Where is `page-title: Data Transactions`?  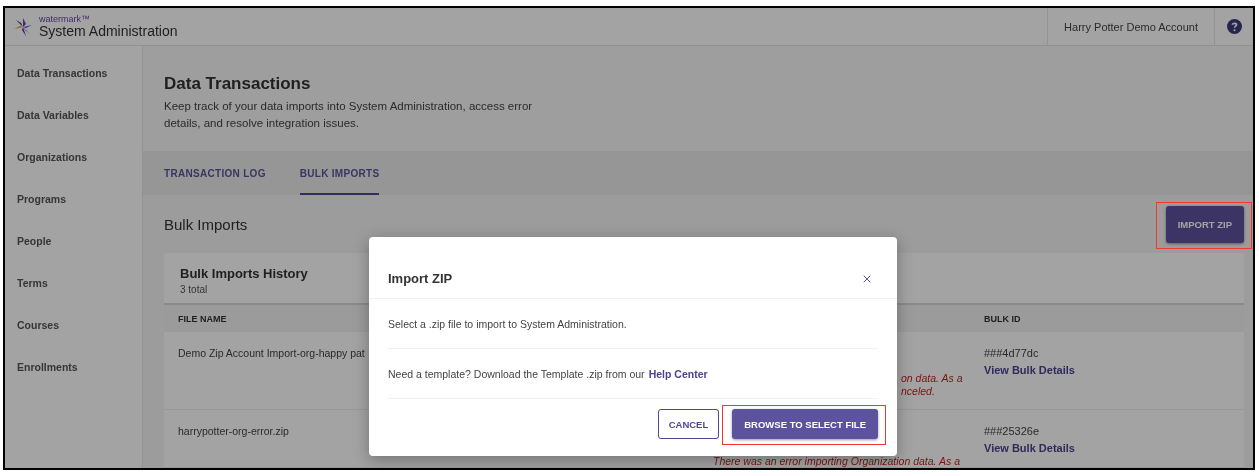
page-title: Data Transactions is located at coordinates (238, 84).